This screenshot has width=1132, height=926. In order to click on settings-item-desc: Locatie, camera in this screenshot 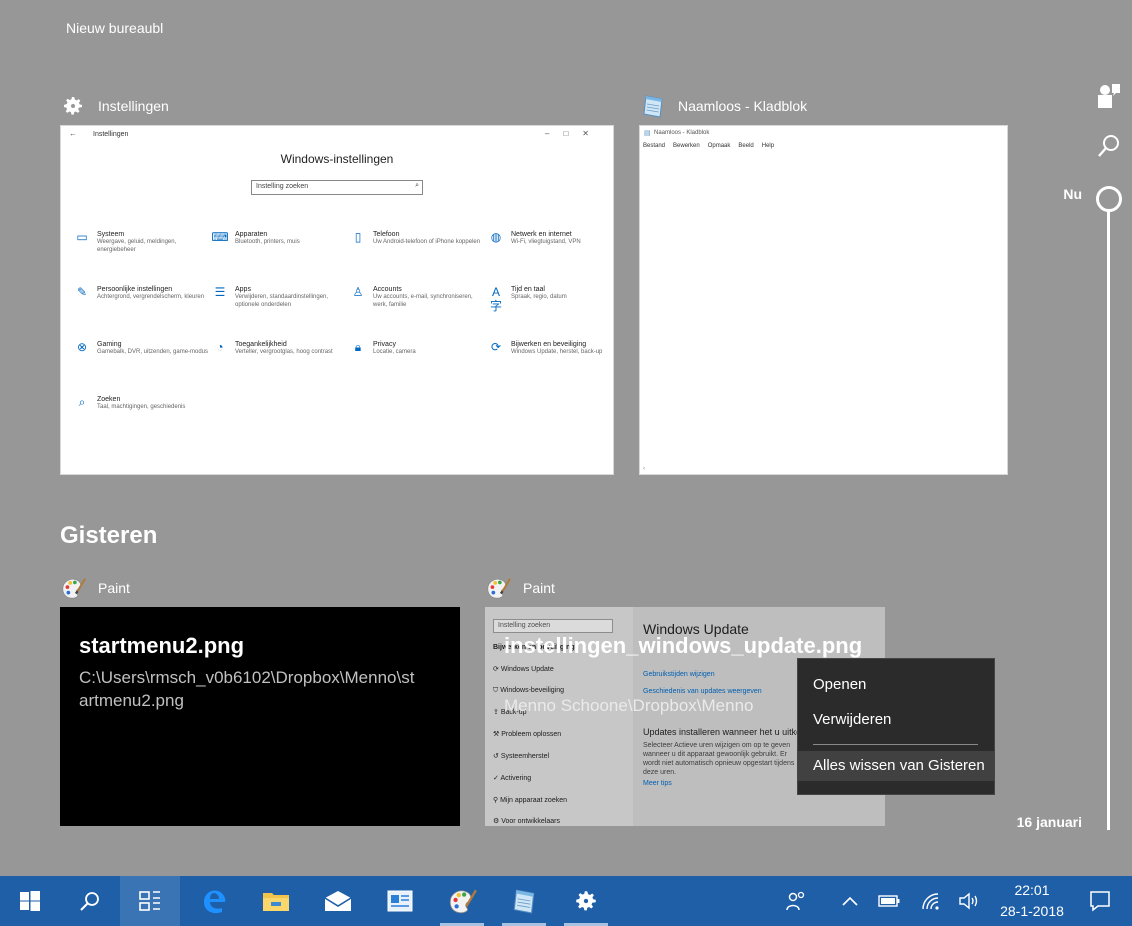, I will do `click(394, 352)`.